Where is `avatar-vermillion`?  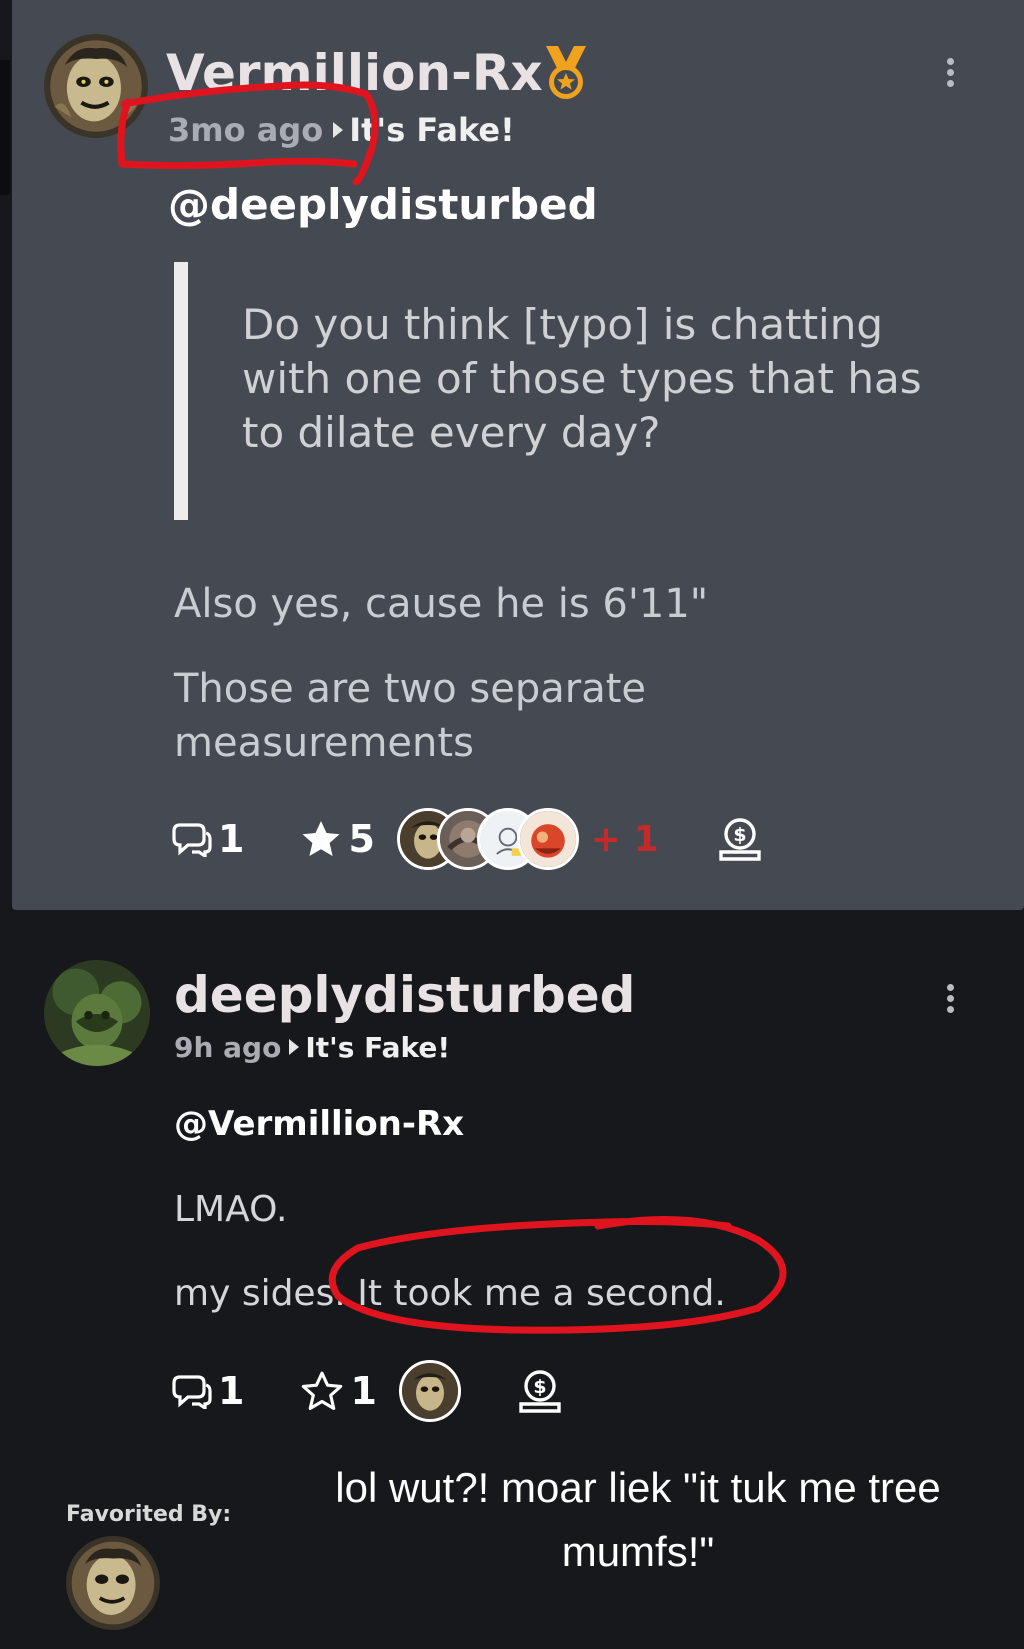
avatar-vermillion is located at coordinates (96, 86).